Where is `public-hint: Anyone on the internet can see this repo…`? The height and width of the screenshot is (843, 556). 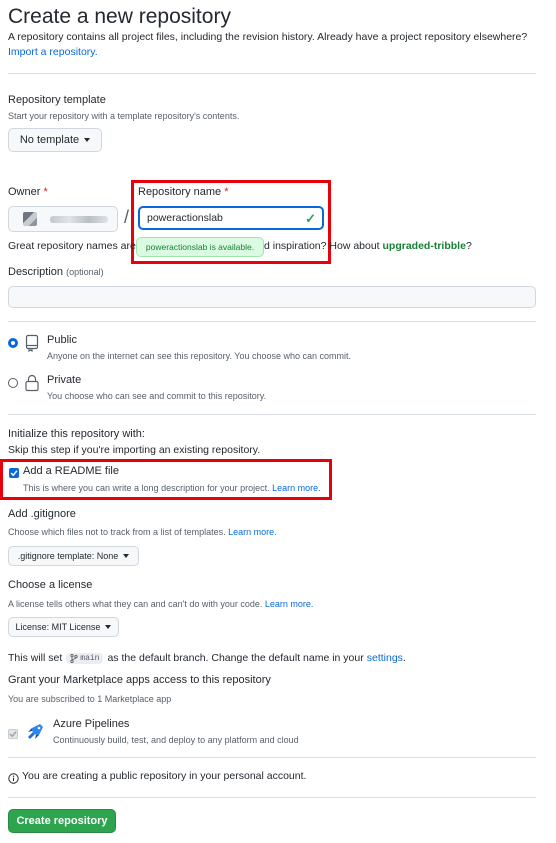
public-hint: Anyone on the internet can see this repo… is located at coordinates (199, 356).